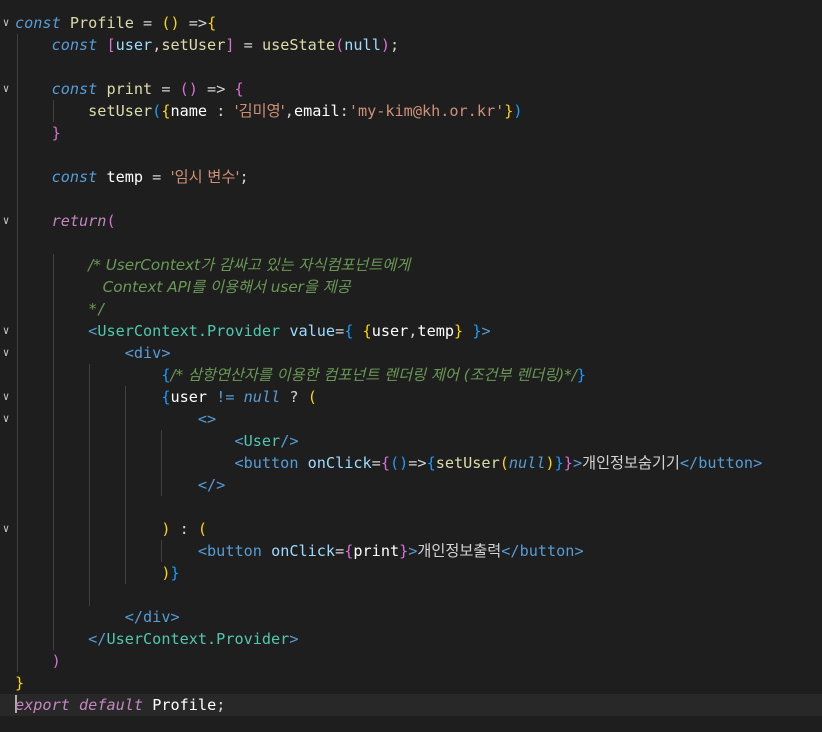  What do you see at coordinates (38, 661) in the screenshot?
I see `code-line: )` at bounding box center [38, 661].